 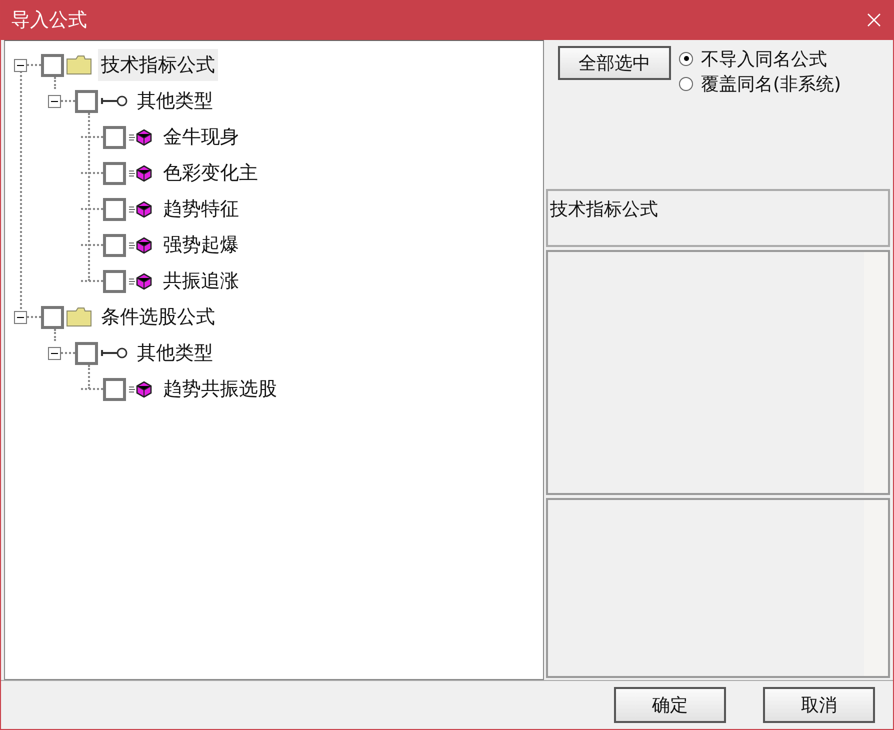 I want to click on close-icon, so click(x=874, y=20).